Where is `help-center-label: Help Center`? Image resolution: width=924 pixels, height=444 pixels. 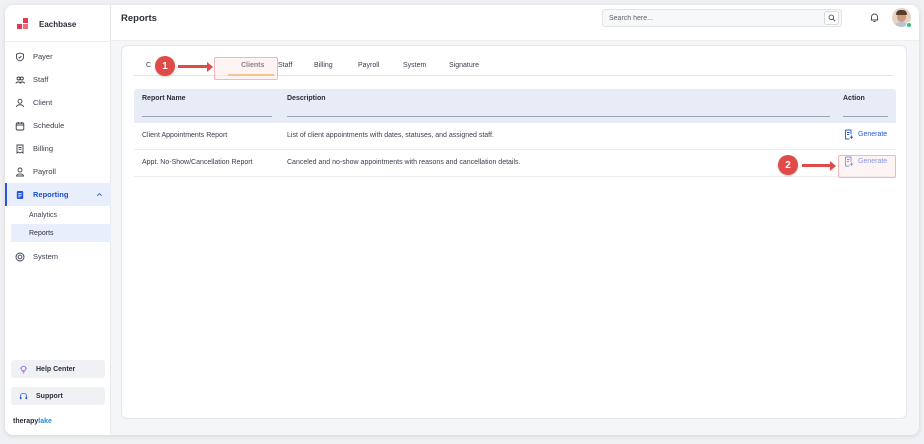
help-center-label: Help Center is located at coordinates (56, 369).